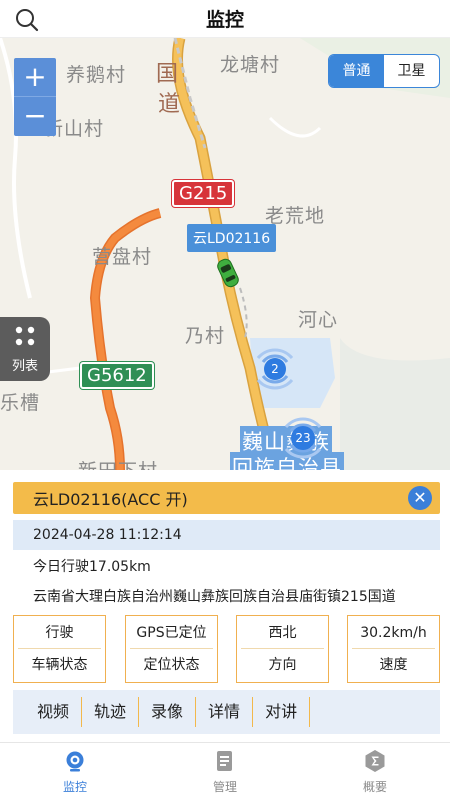 Image resolution: width=450 pixels, height=800 pixels. What do you see at coordinates (282, 632) in the screenshot?
I see `status-value: 西北` at bounding box center [282, 632].